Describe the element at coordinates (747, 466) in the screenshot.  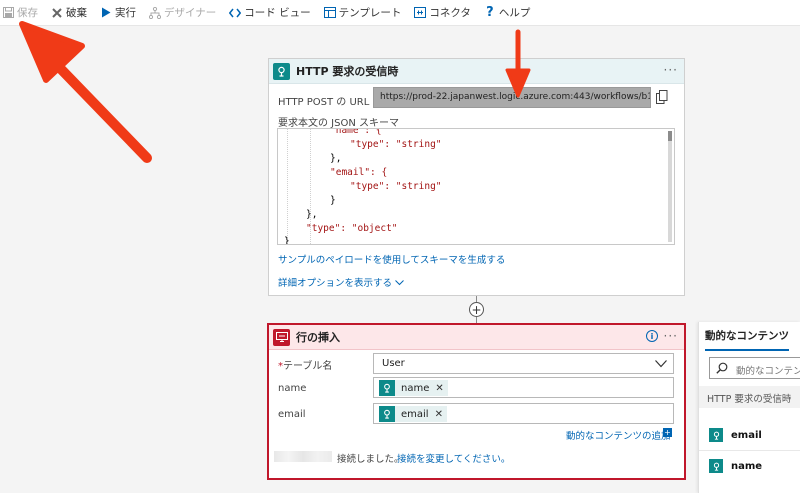
I see `dynamic-item-label: name` at that location.